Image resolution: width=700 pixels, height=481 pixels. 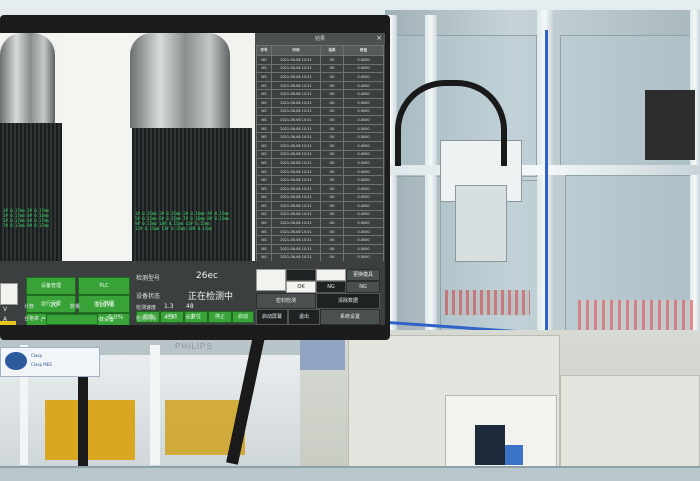 What do you see at coordinates (146, 319) in the screenshot?
I see `interval-label: 检测间隔` at bounding box center [146, 319].